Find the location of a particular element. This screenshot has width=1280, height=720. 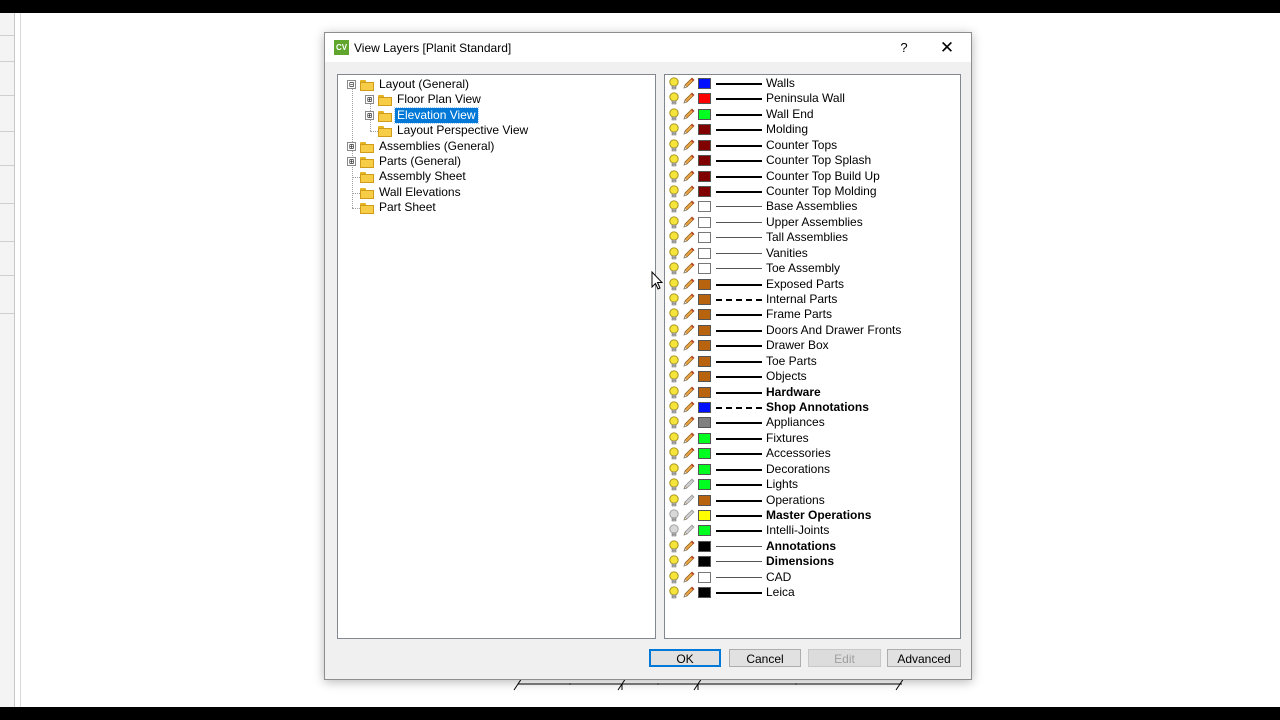

tree-item: Part Sheet is located at coordinates (493, 207).